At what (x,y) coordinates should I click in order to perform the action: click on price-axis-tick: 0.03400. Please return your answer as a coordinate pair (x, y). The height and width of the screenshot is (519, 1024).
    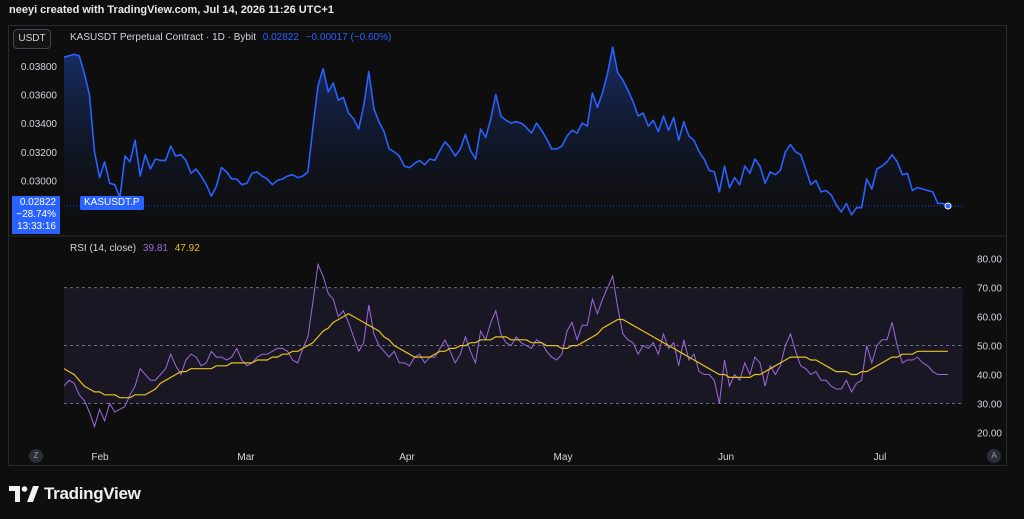
    Looking at the image, I should click on (39, 124).